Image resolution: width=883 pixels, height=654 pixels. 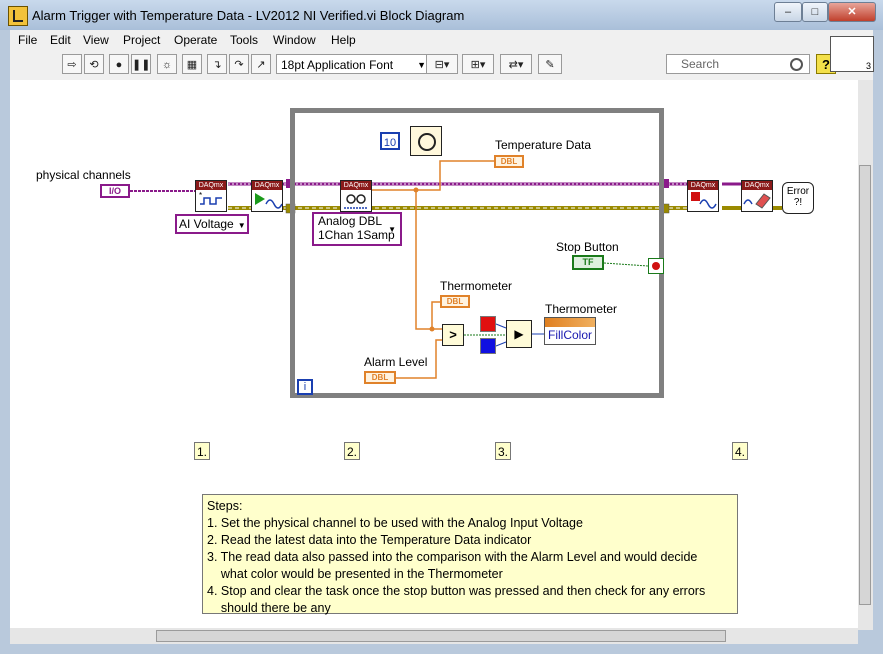 I want to click on stop-button-terminal: TF, so click(x=588, y=262).